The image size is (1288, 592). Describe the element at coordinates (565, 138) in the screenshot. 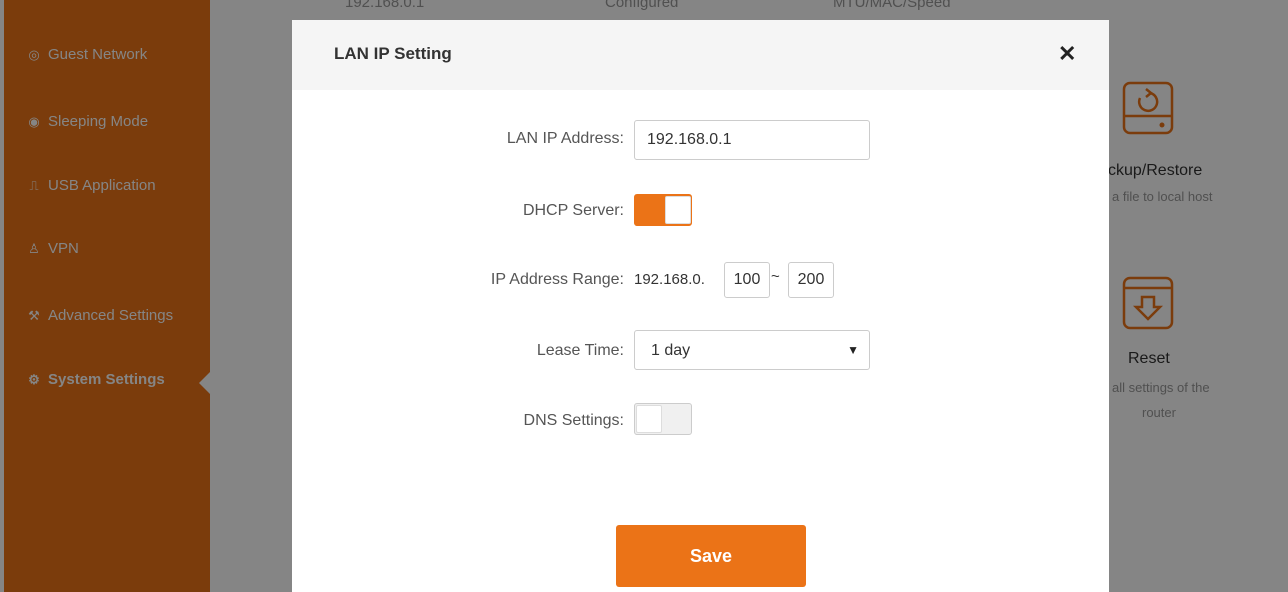

I see `lan-ip-label: LAN IP Address:` at that location.